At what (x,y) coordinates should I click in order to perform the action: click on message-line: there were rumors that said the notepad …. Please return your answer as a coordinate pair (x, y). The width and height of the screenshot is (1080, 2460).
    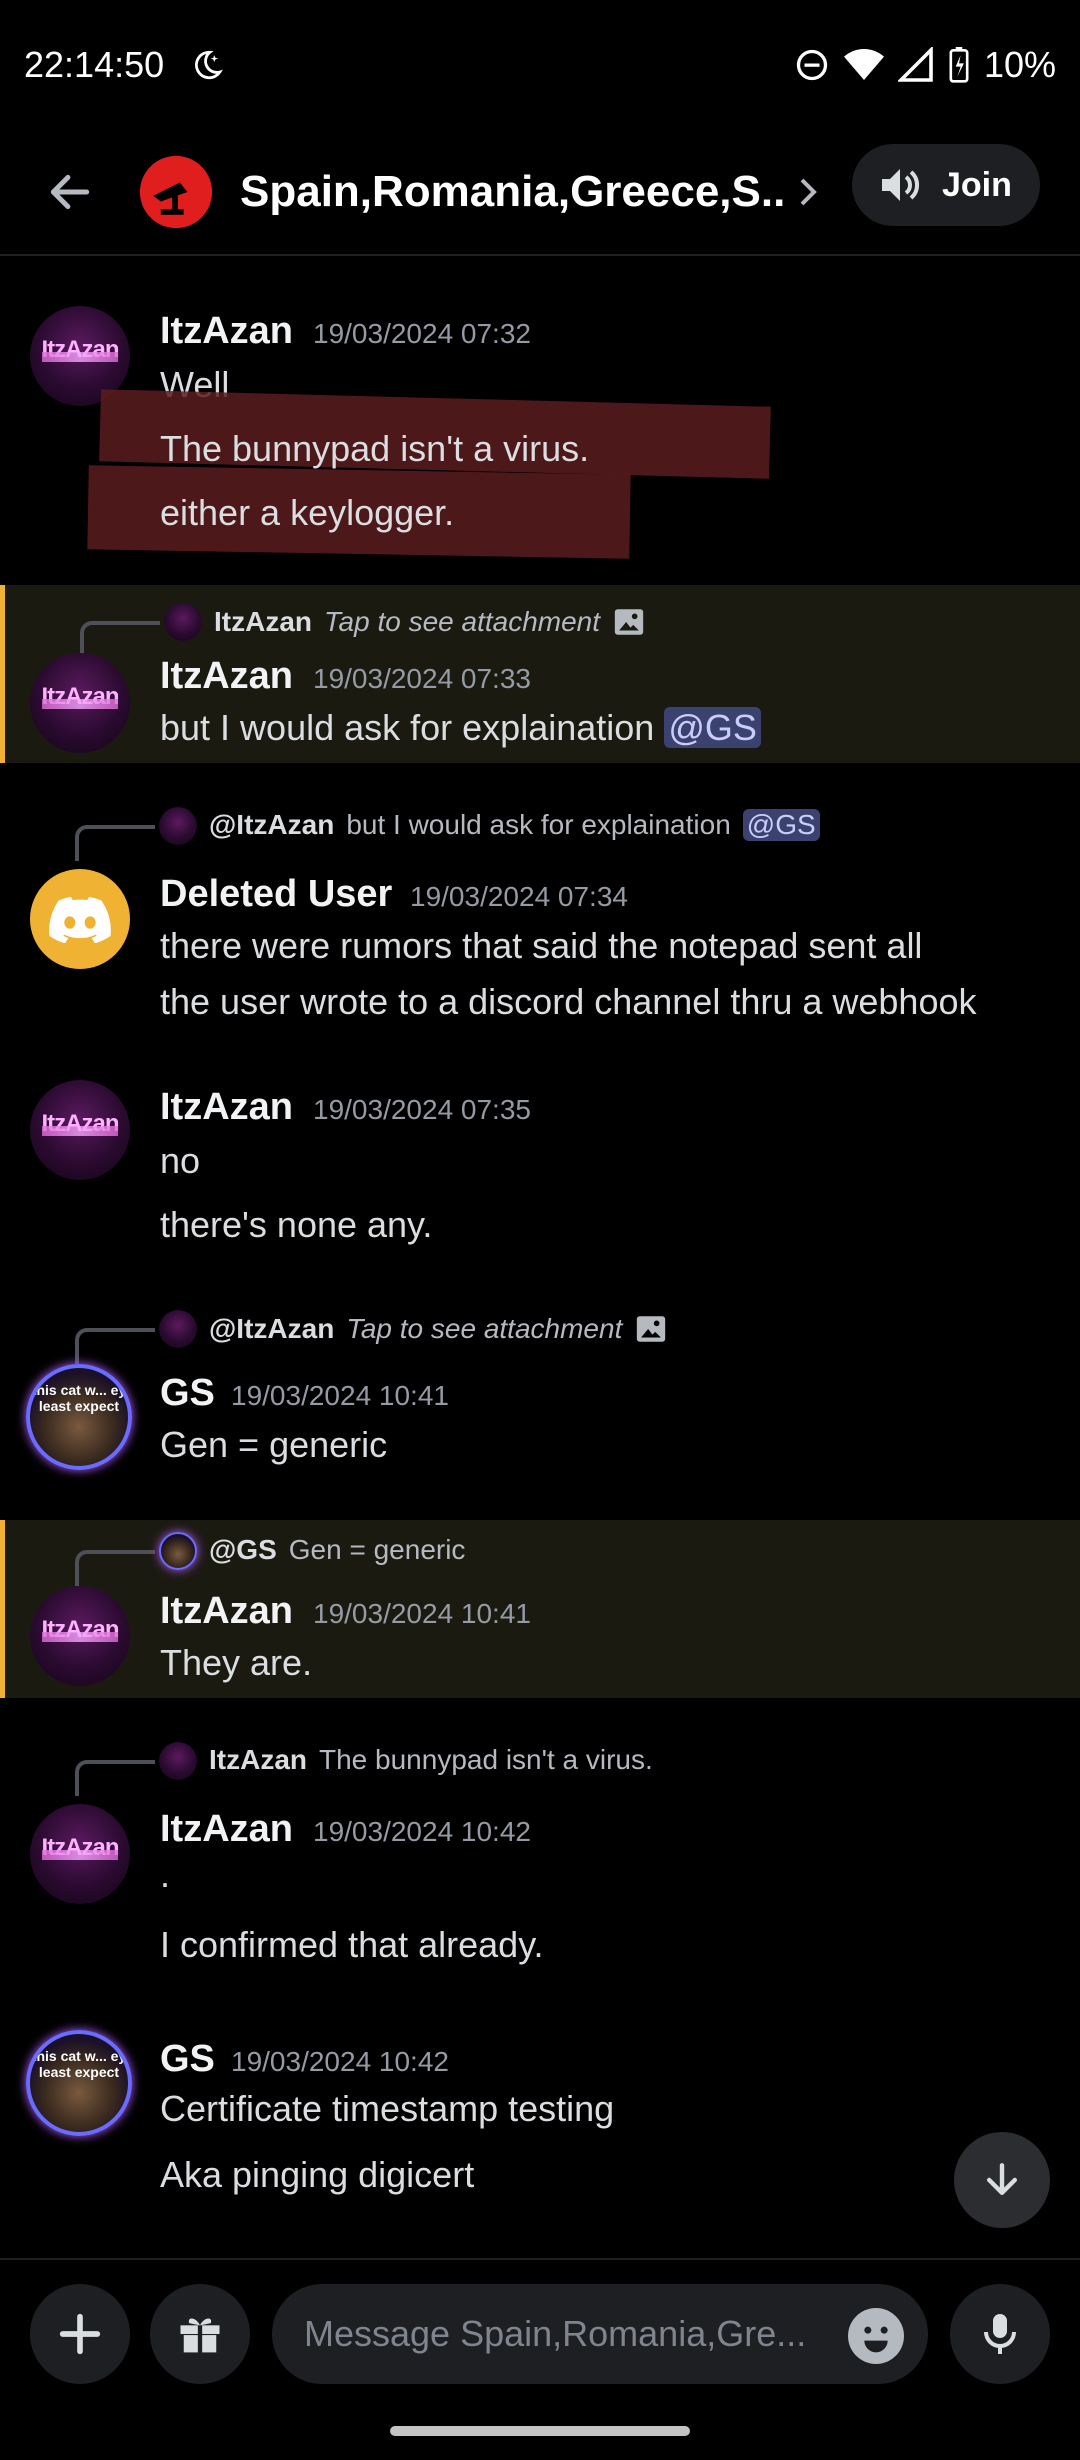
    Looking at the image, I should click on (541, 945).